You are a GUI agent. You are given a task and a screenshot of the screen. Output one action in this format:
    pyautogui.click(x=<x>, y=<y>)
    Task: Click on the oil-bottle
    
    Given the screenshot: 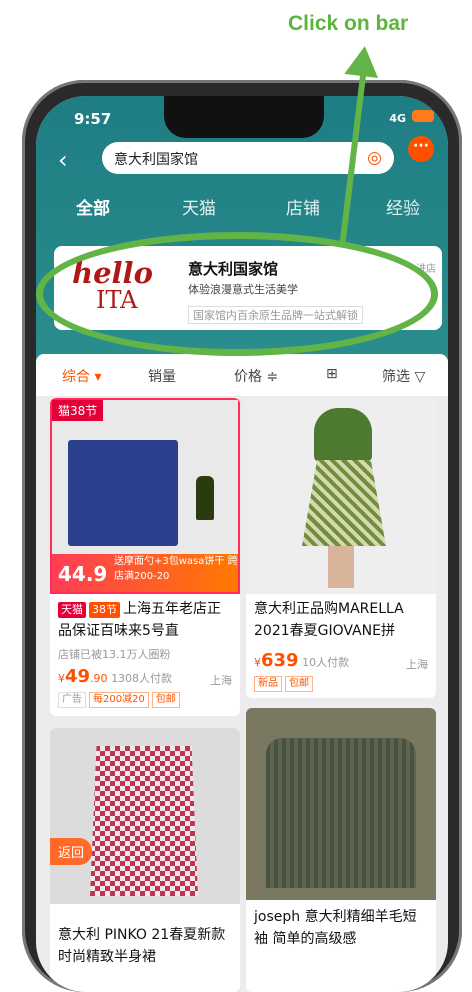 What is the action you would take?
    pyautogui.click(x=205, y=498)
    